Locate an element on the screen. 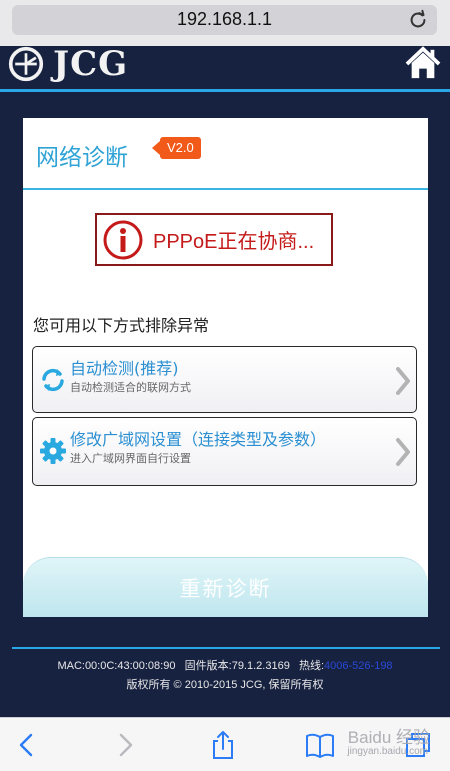  gear-icon is located at coordinates (53, 451).